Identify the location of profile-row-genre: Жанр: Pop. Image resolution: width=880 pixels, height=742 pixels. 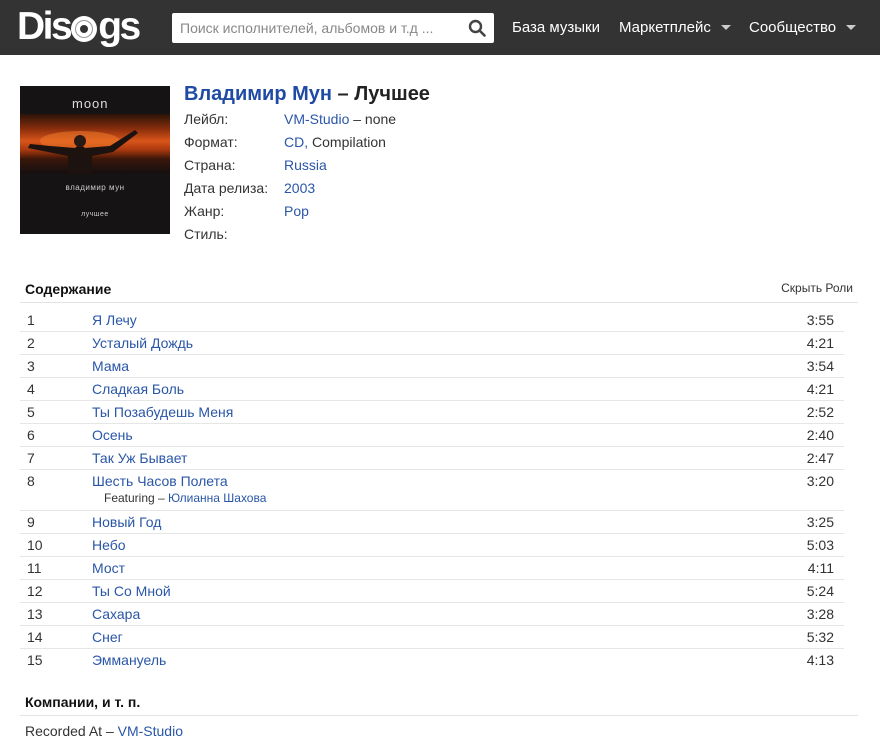
(290, 212).